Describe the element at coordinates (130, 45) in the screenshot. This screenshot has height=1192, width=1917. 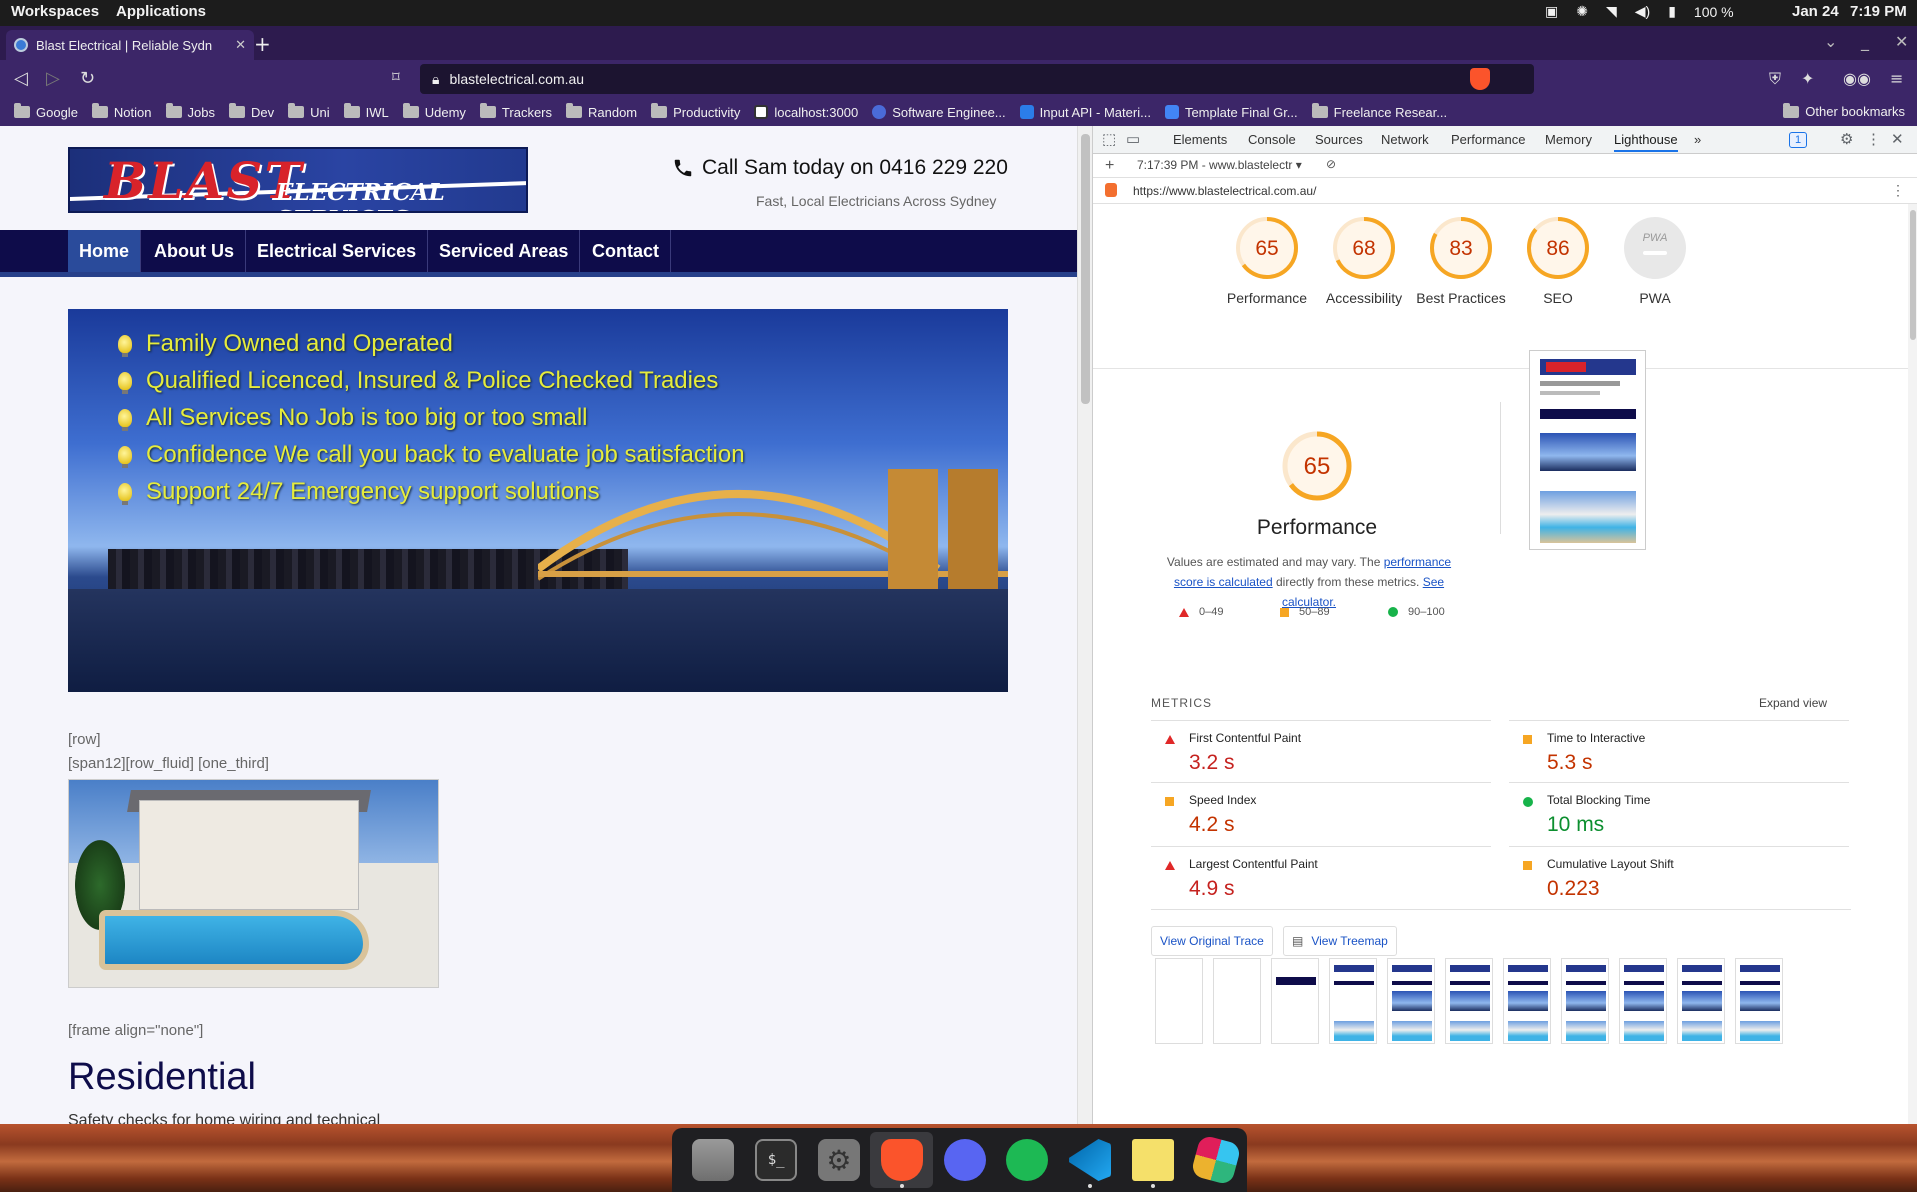
I see `browser-tab: Blast Electrical | Reliable Sydn ✕` at that location.